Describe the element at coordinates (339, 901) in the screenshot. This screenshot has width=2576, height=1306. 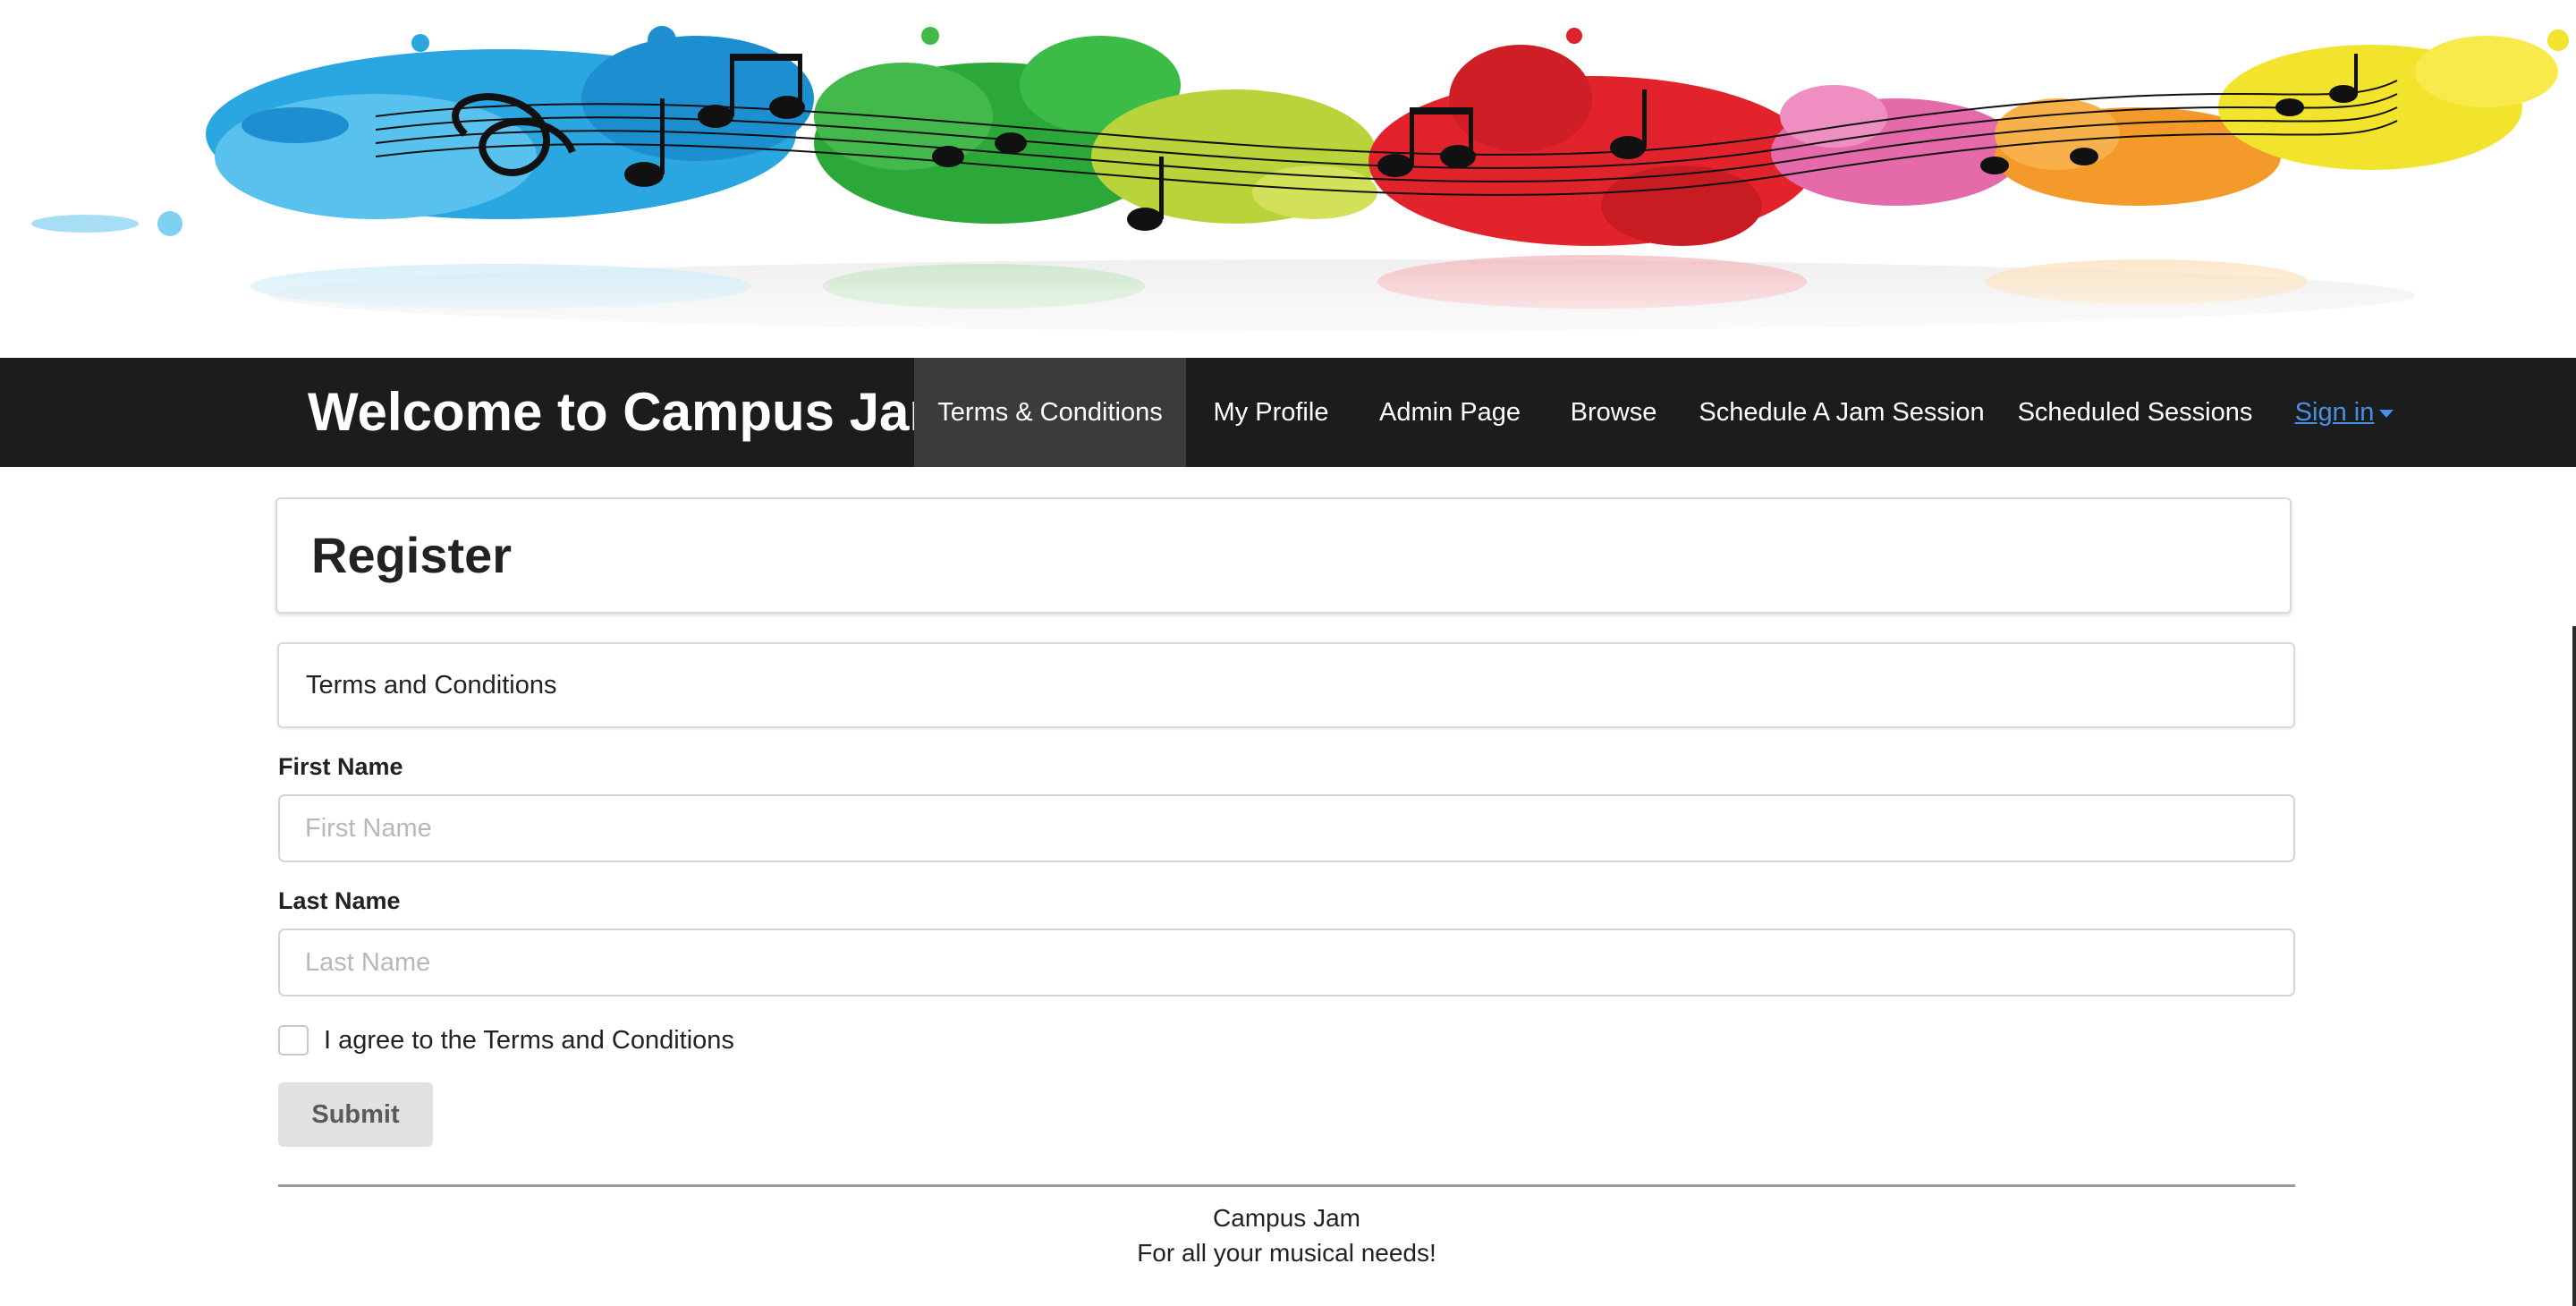
I see `last-name-label: Last Name` at that location.